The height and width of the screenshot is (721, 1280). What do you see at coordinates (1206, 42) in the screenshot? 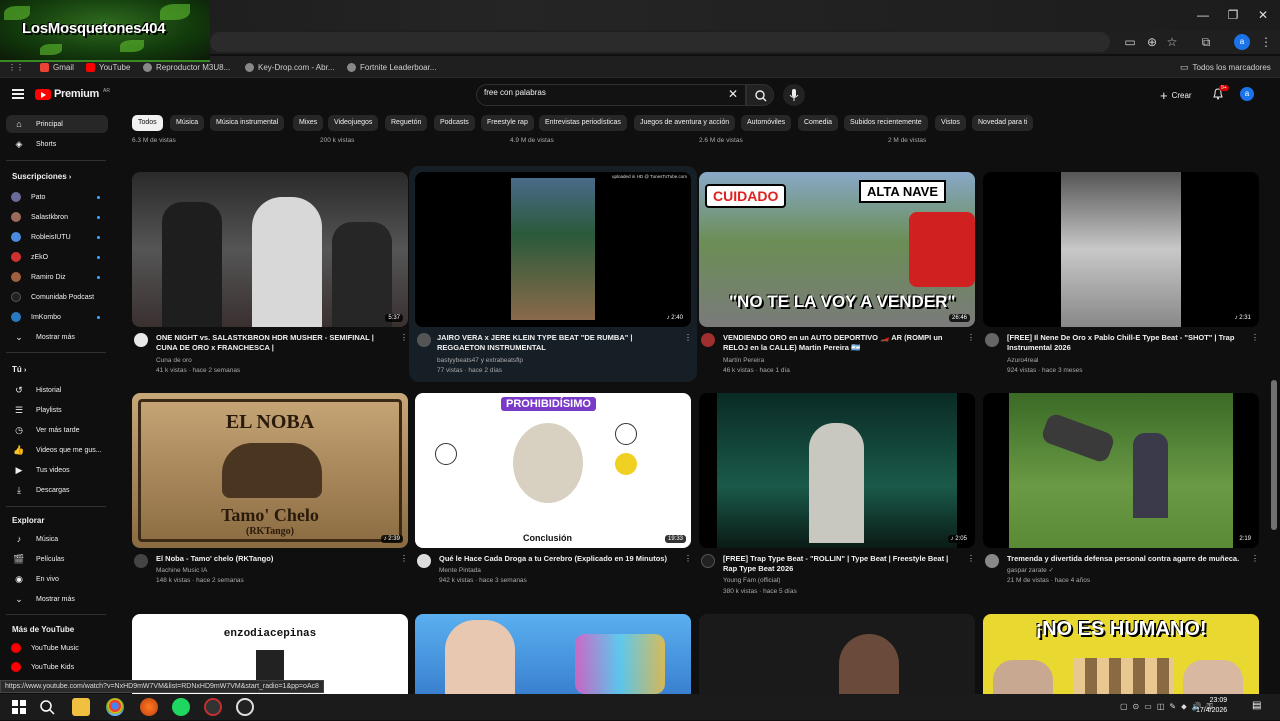
I see `extensions-icon: ⧉` at bounding box center [1206, 42].